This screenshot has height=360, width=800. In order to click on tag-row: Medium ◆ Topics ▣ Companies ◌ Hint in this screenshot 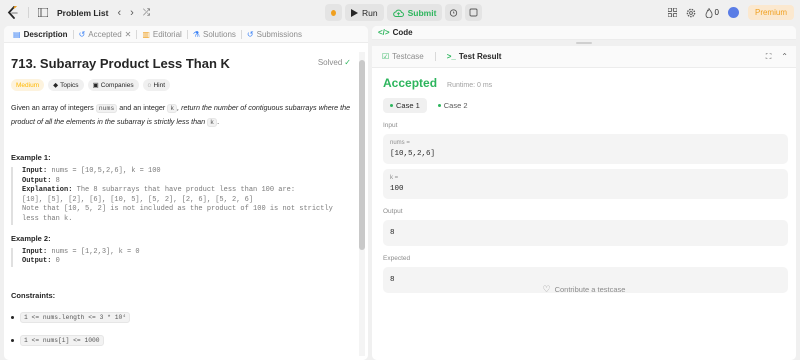, I will do `click(181, 85)`.